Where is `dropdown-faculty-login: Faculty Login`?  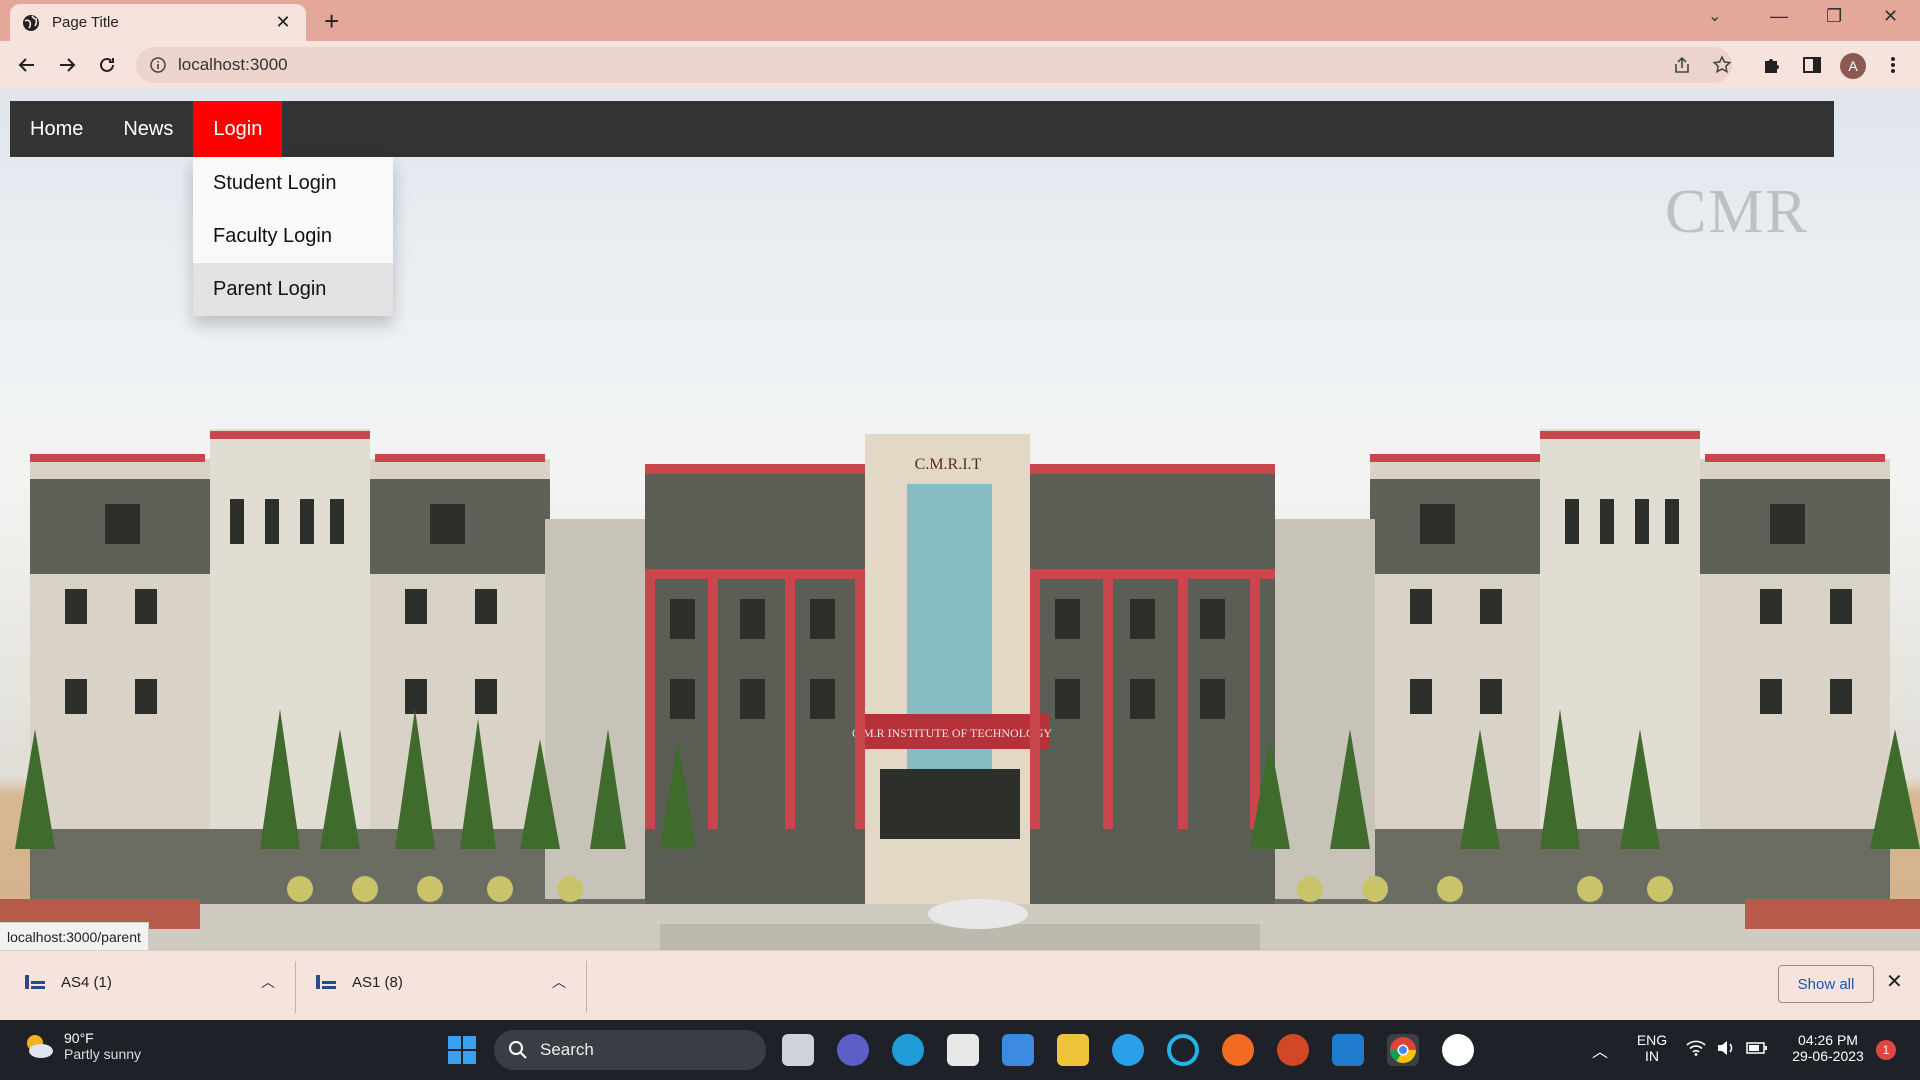 dropdown-faculty-login: Faculty Login is located at coordinates (293, 236).